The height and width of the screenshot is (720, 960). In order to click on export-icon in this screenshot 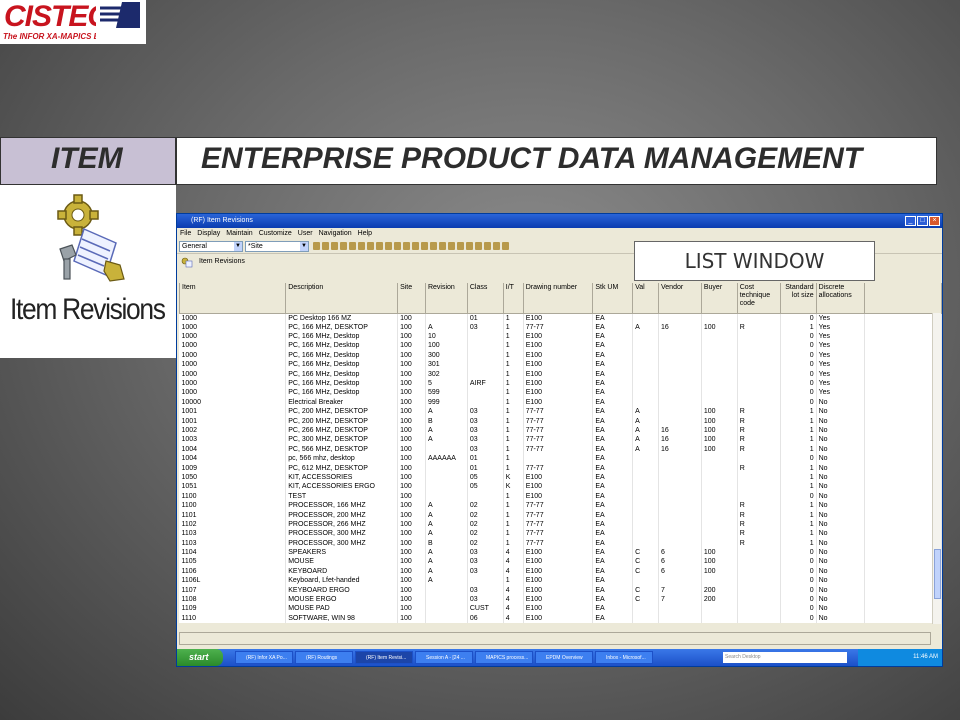, I will do `click(415, 246)`.